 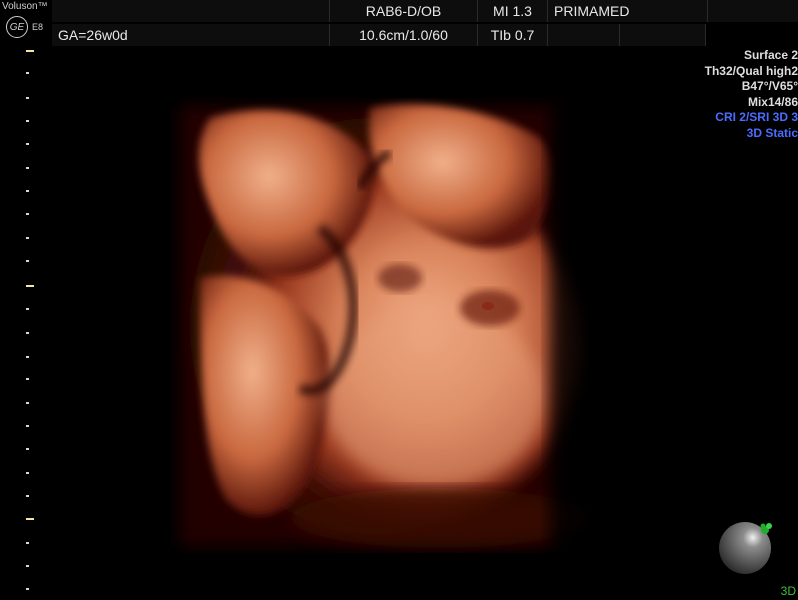 What do you see at coordinates (746, 548) in the screenshot?
I see `orientation-ball-icon` at bounding box center [746, 548].